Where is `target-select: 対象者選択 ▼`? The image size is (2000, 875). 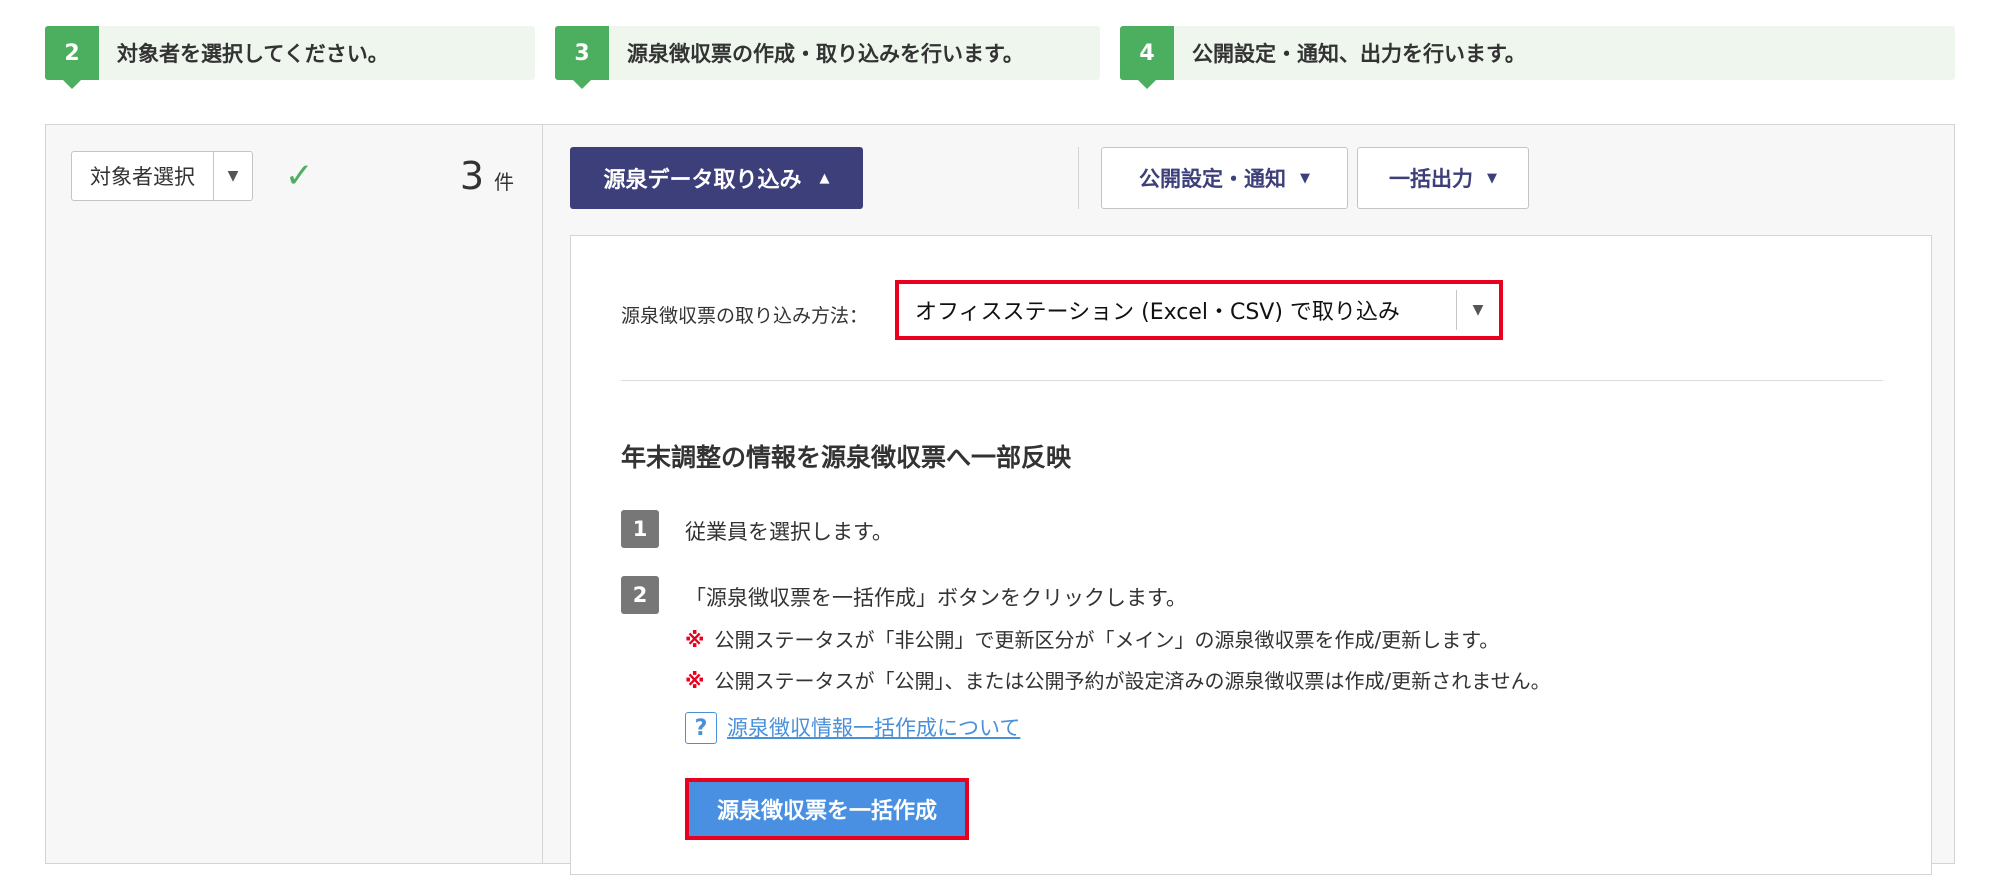
target-select: 対象者選択 ▼ is located at coordinates (162, 176).